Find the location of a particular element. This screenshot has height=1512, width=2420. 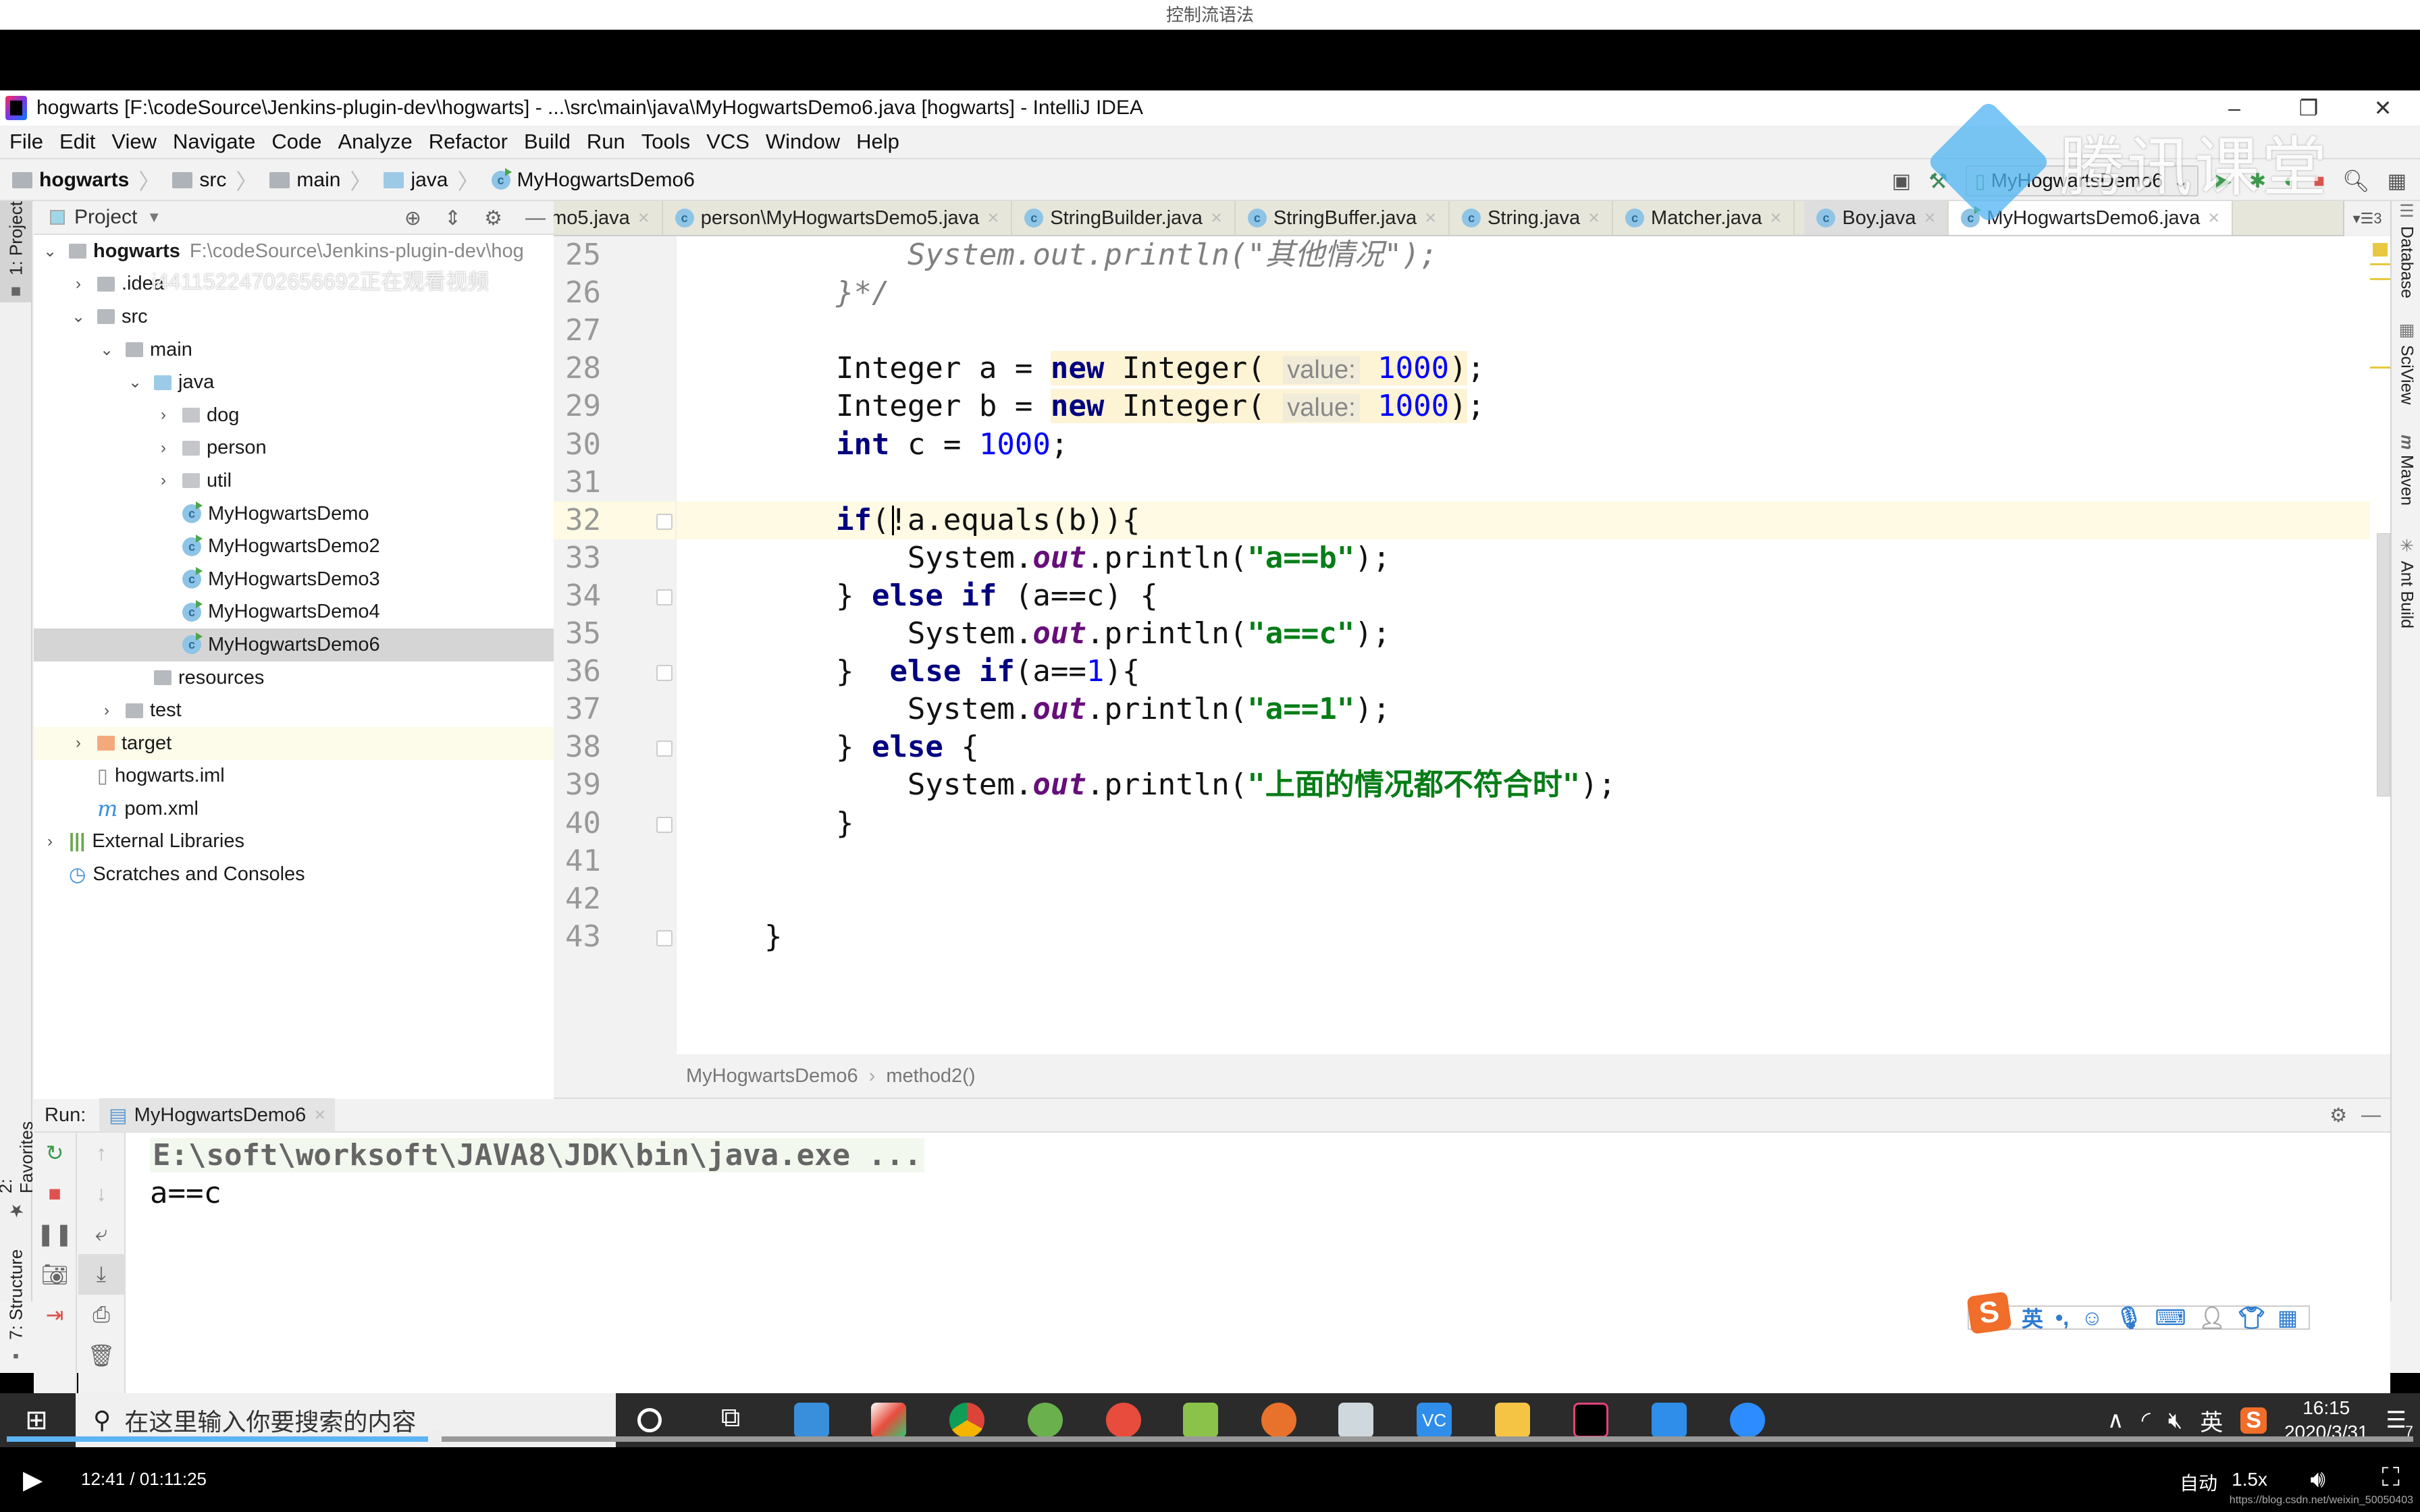

project-view-selector: Project is located at coordinates (105, 218).